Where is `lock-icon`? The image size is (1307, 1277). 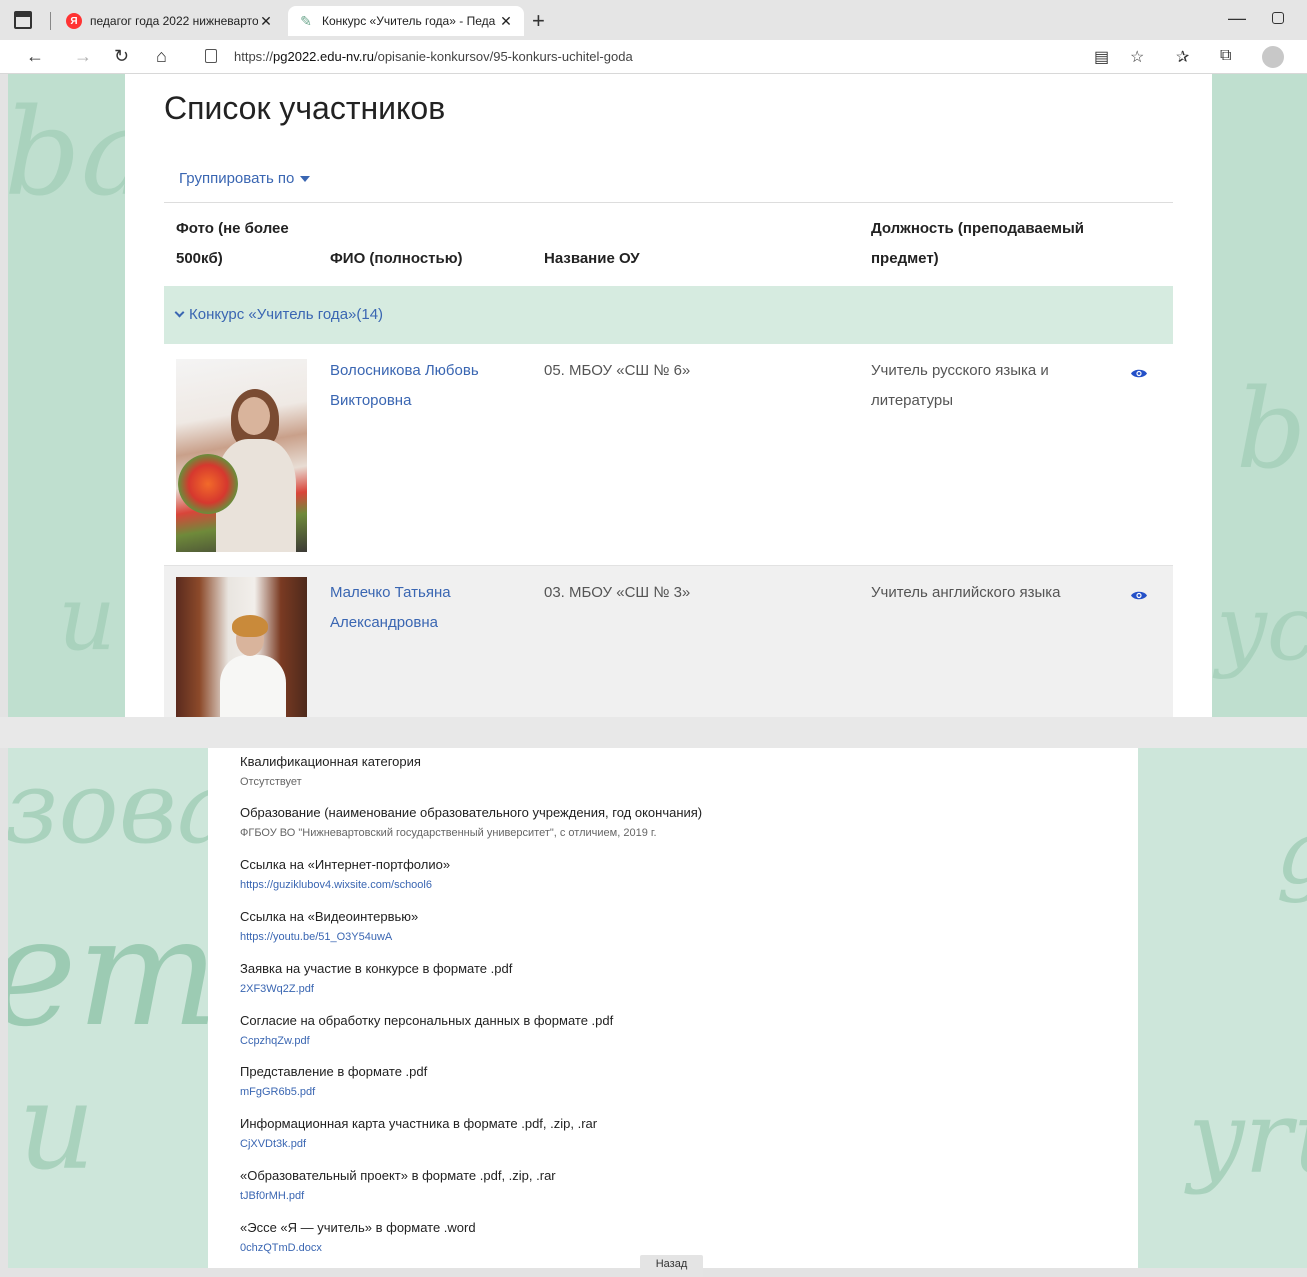
lock-icon is located at coordinates (211, 56).